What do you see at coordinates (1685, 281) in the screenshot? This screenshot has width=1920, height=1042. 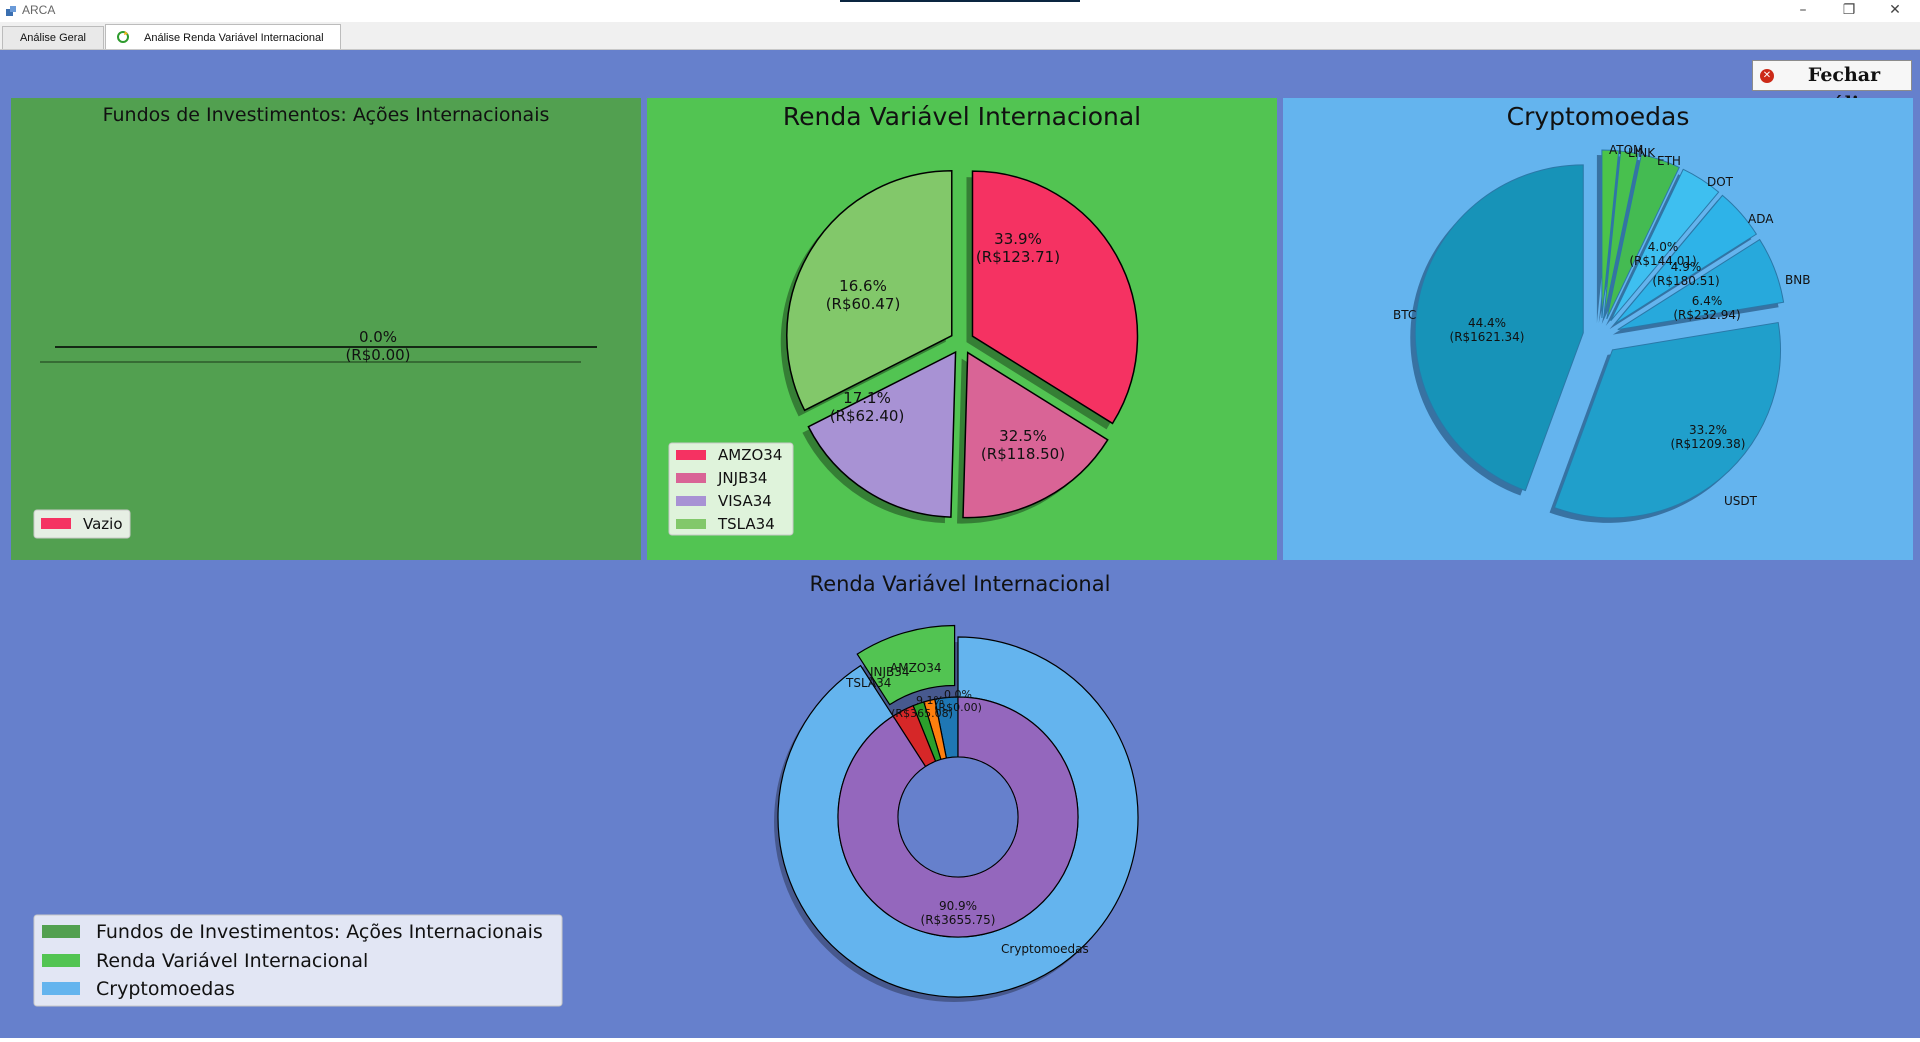 I see `crypto-value-ada: (R$180.51)` at bounding box center [1685, 281].